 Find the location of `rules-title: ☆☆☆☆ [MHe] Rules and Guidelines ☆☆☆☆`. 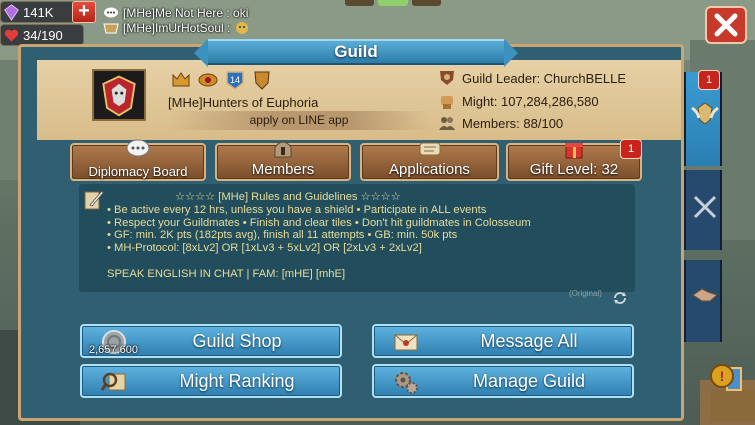

rules-title: ☆☆☆☆ [MHe] Rules and Guidelines ☆☆☆☆ is located at coordinates (288, 197).